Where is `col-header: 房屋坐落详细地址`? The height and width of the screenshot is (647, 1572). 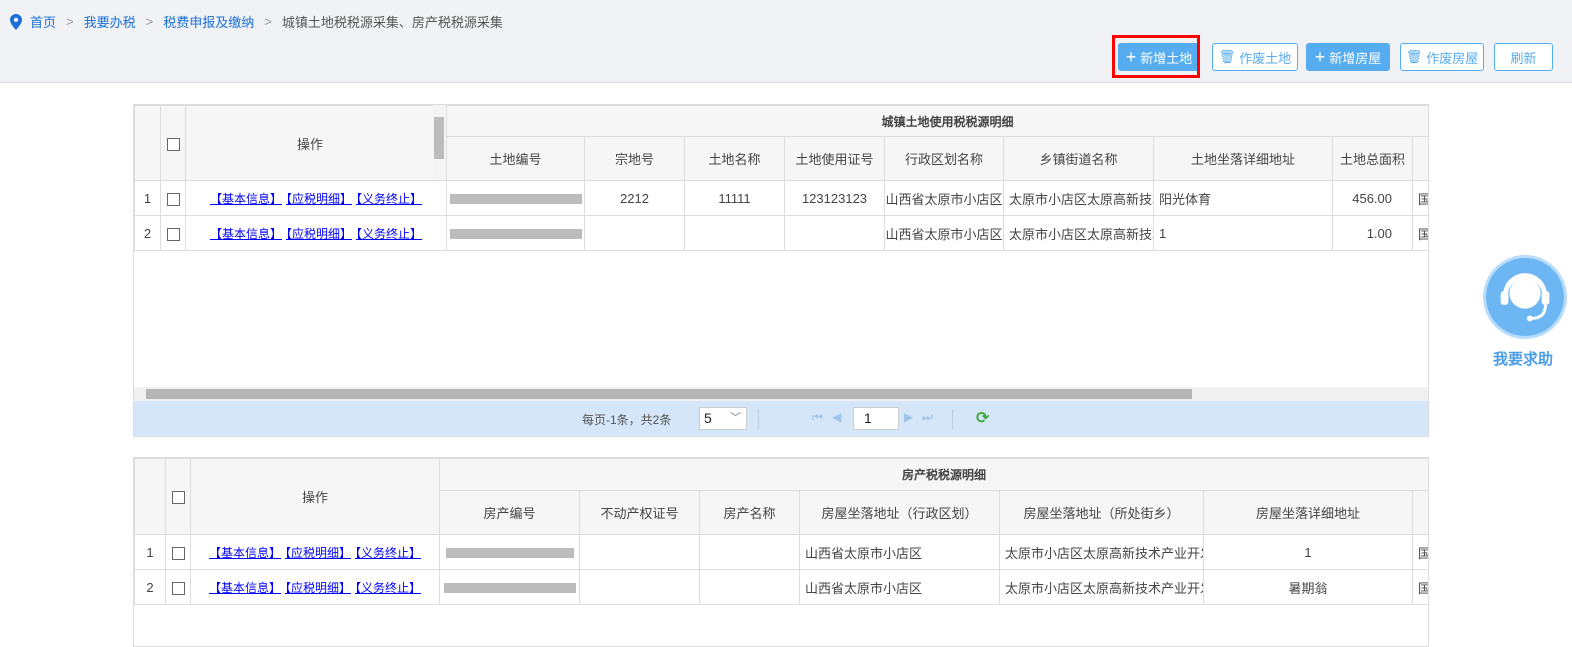 col-header: 房屋坐落详细地址 is located at coordinates (1308, 512).